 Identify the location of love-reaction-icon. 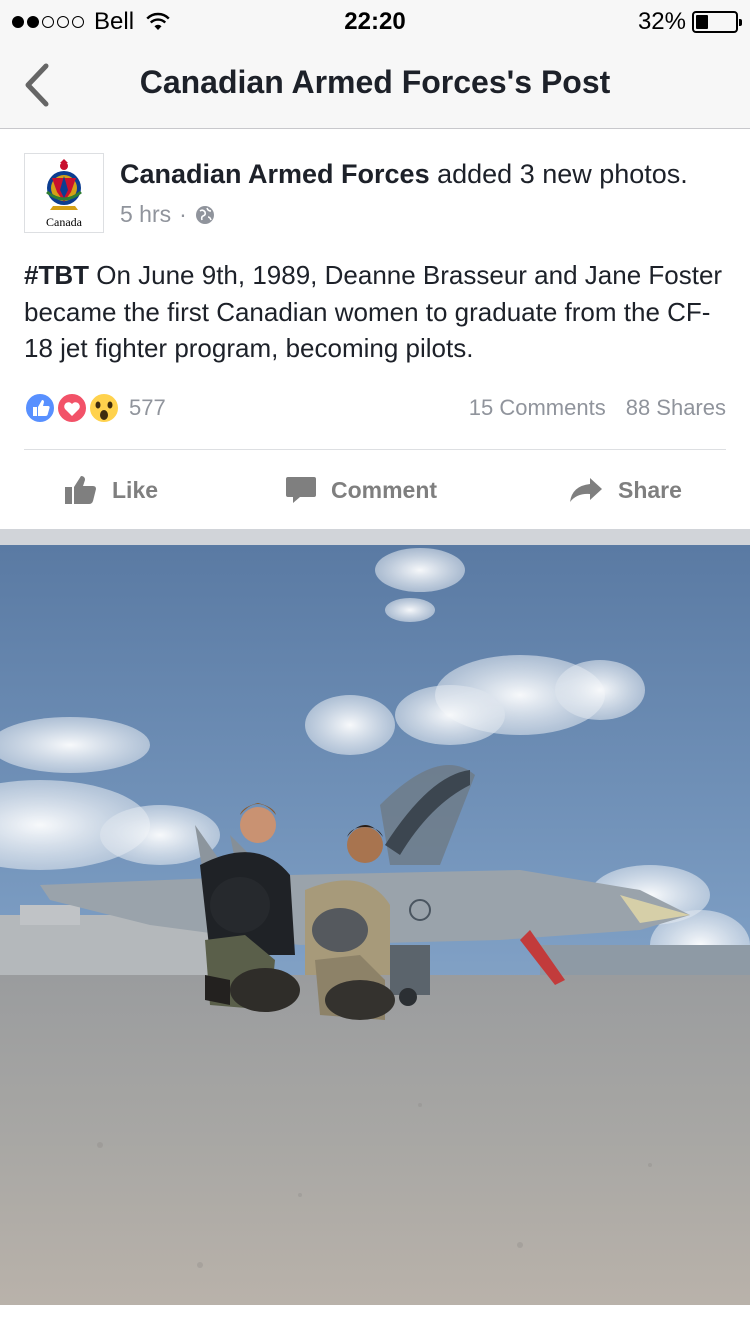
(72, 408).